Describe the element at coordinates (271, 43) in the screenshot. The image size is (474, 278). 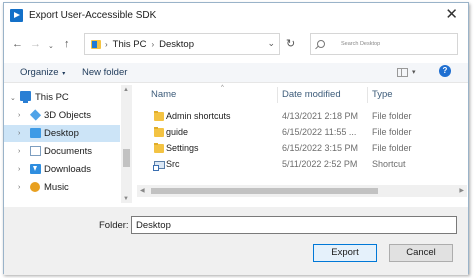
I see `address-dropdown-icon: ⌄` at that location.